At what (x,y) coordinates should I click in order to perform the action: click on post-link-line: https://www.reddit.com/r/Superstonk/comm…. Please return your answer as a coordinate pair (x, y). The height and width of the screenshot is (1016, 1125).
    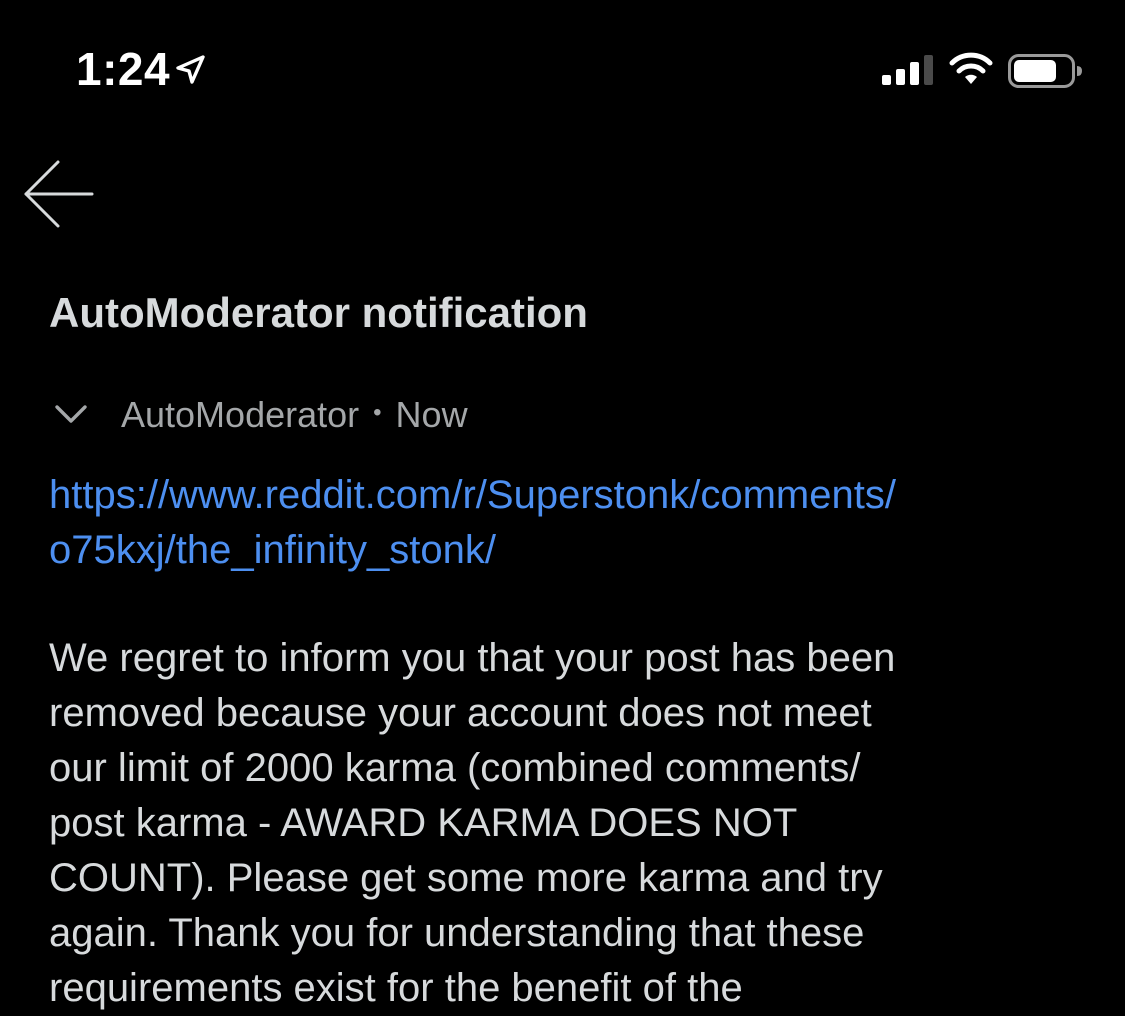
    Looking at the image, I should click on (472, 495).